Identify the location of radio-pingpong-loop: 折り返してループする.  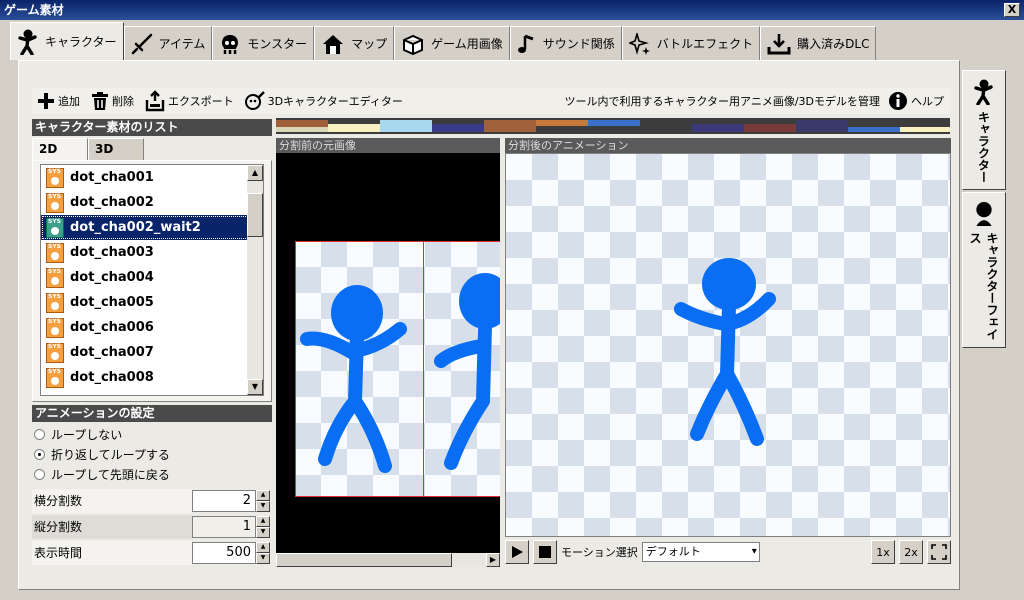
(102, 454).